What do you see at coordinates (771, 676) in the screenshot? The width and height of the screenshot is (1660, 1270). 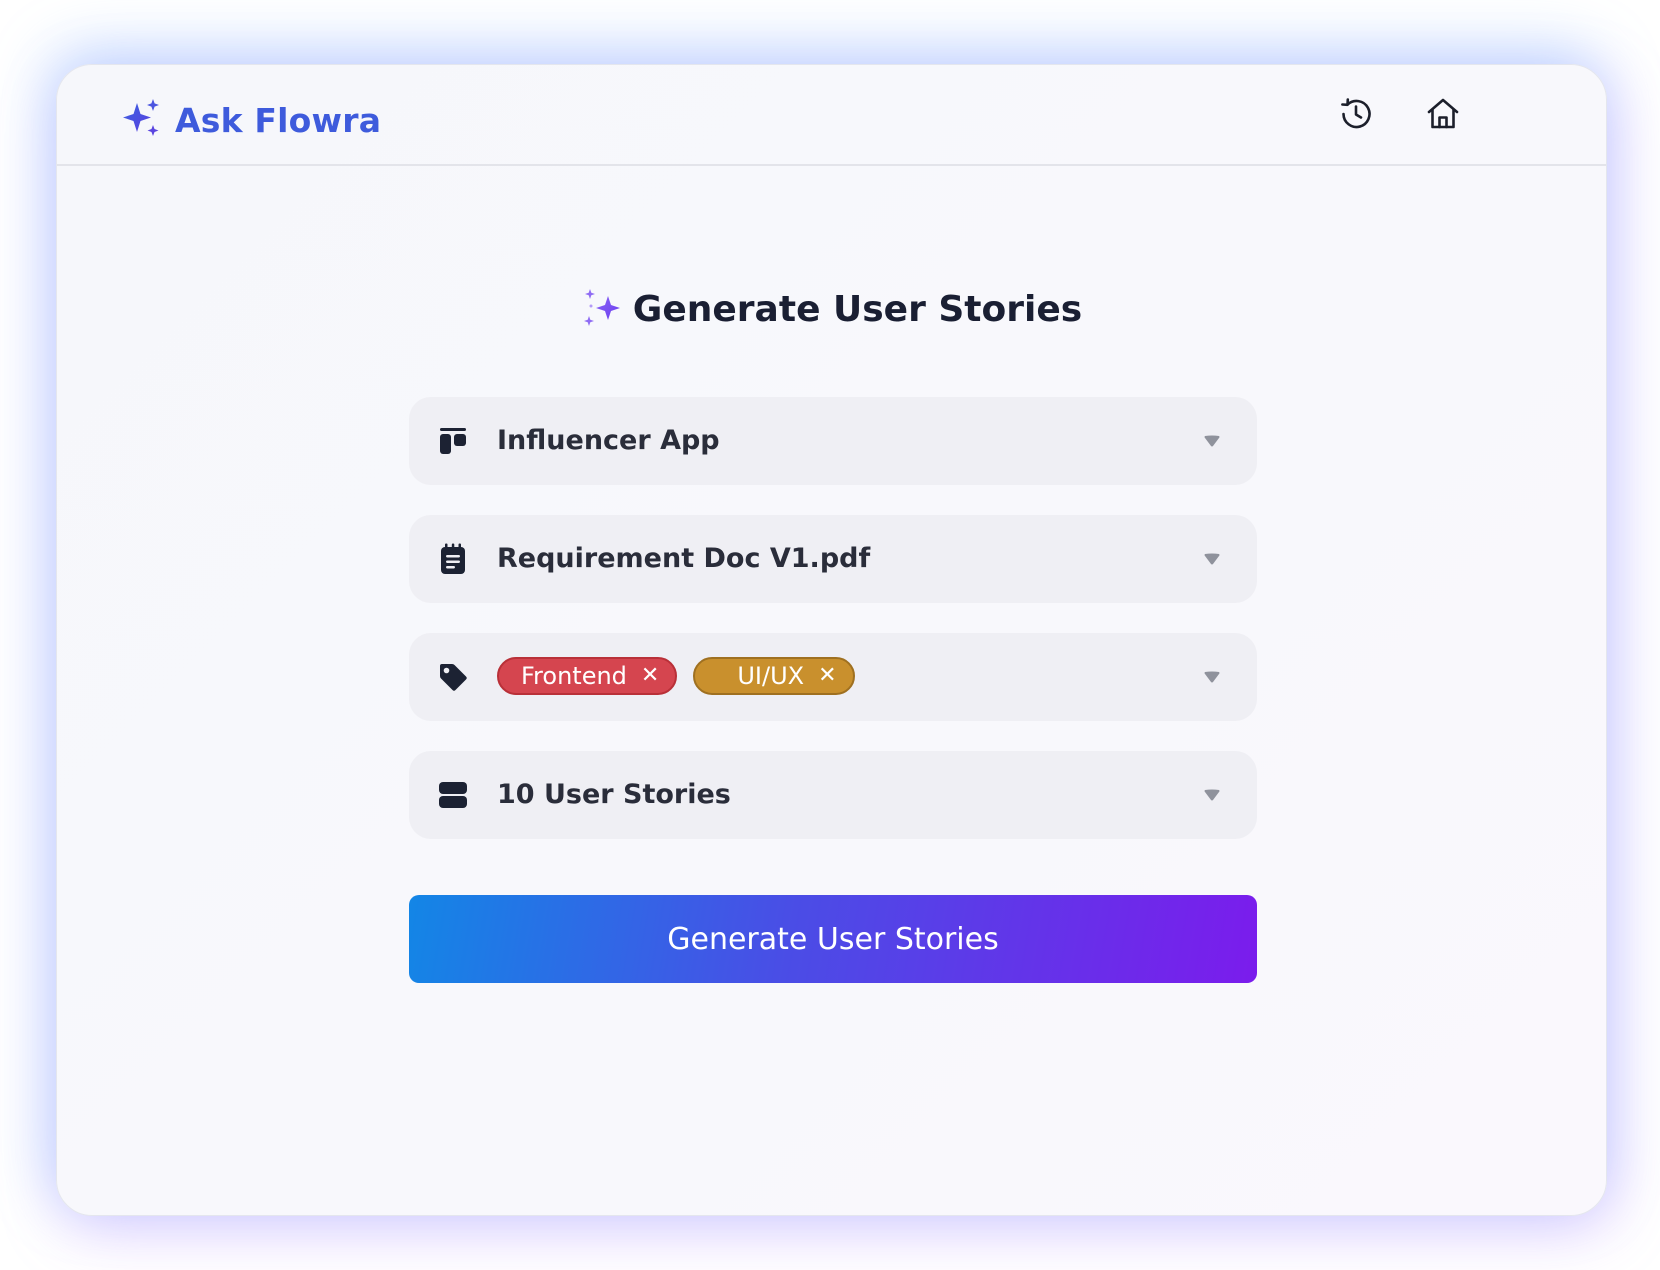 I see `tag-chip-label: UI/UX` at bounding box center [771, 676].